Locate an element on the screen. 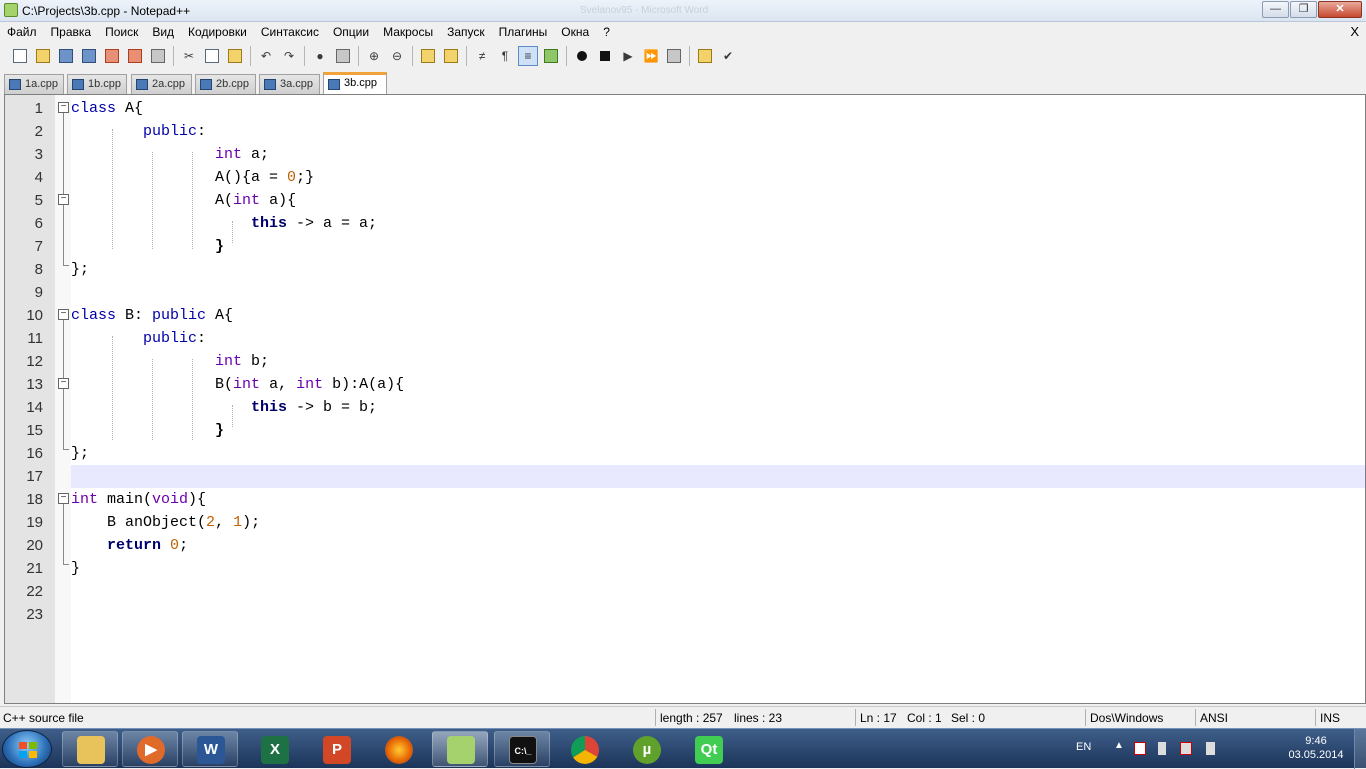 The height and width of the screenshot is (769, 1366). taskbar-powerpoint: P is located at coordinates (336, 749).